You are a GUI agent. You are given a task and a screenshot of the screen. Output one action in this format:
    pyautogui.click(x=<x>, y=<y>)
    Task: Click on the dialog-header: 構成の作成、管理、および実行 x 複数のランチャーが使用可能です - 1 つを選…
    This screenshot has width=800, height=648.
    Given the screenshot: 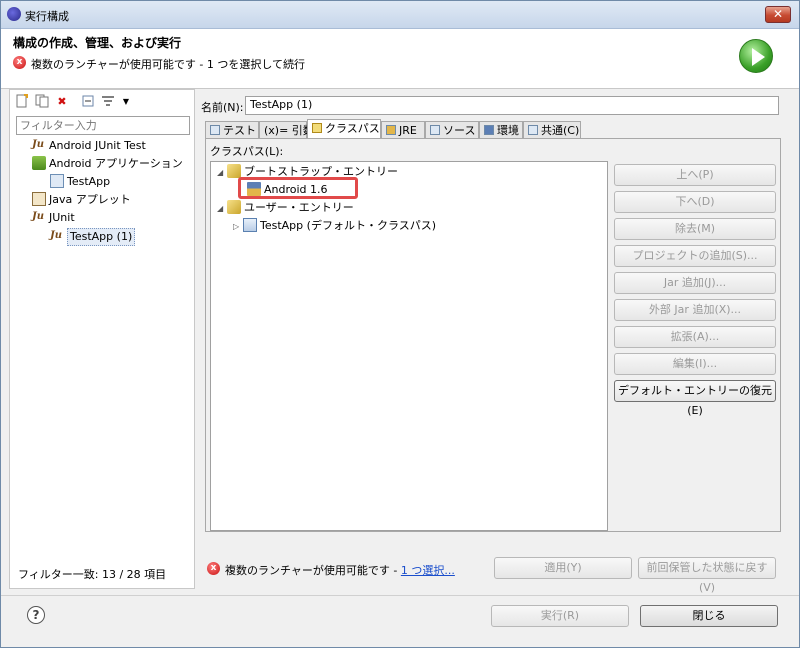 What is the action you would take?
    pyautogui.click(x=400, y=59)
    